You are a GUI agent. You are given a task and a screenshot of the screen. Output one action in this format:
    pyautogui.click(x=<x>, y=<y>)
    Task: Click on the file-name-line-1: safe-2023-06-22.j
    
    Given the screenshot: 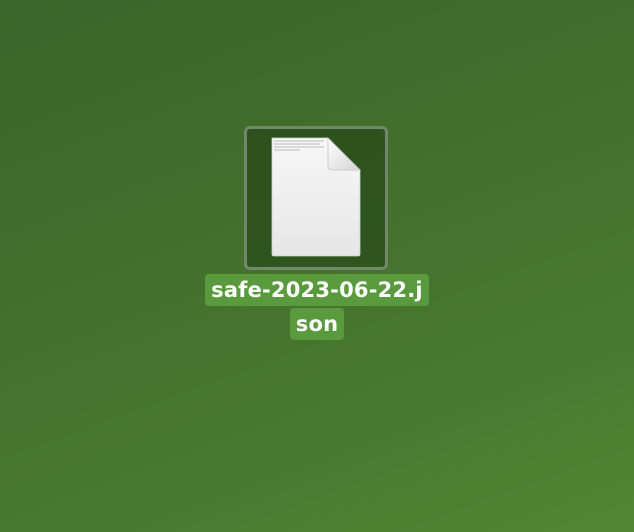 What is the action you would take?
    pyautogui.click(x=317, y=290)
    